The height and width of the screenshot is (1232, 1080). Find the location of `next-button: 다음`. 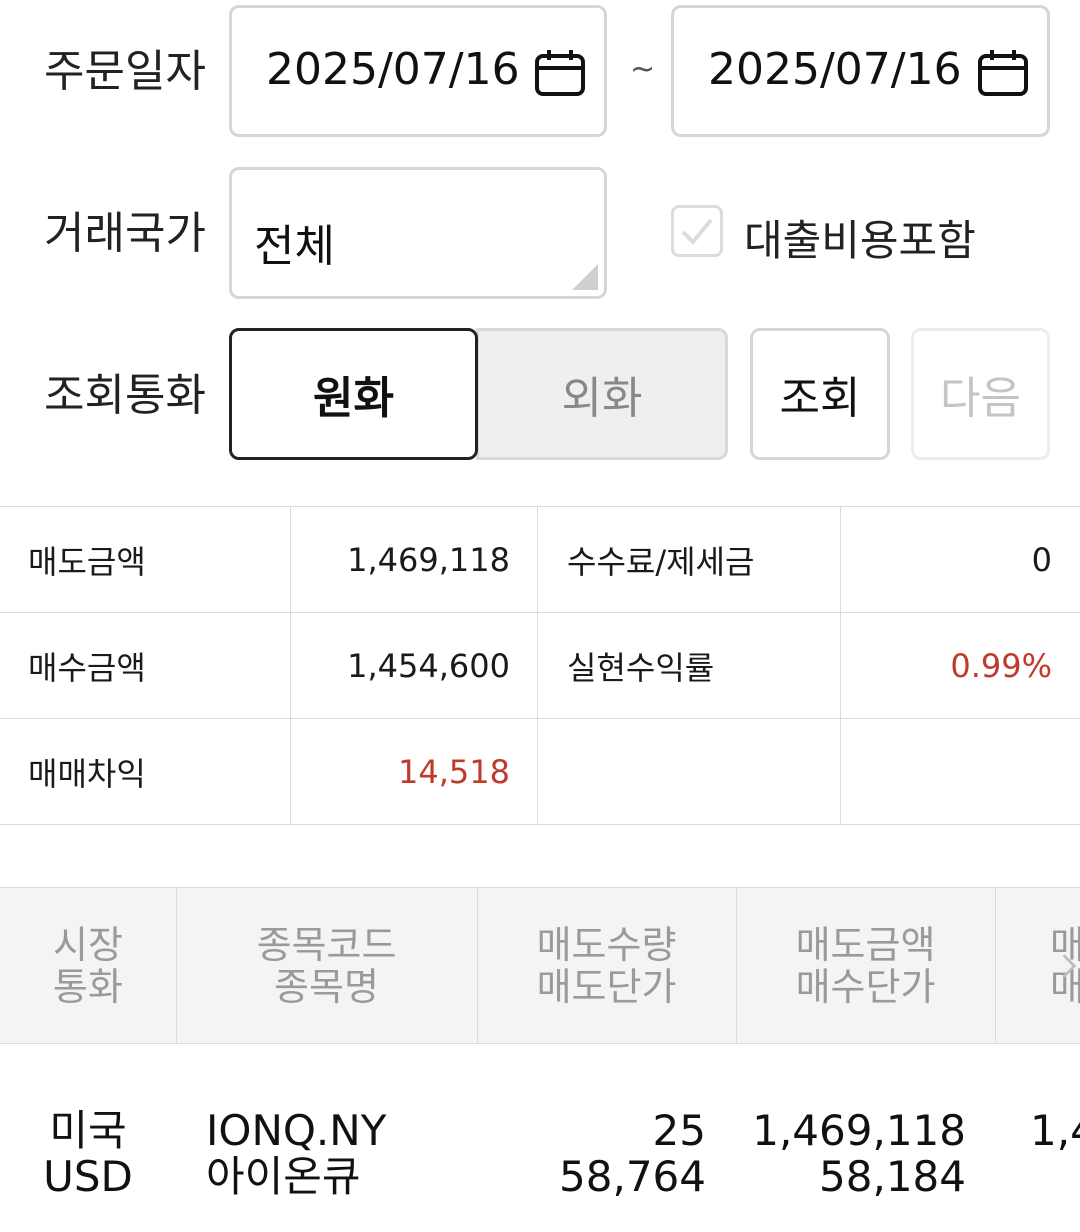

next-button: 다음 is located at coordinates (980, 394).